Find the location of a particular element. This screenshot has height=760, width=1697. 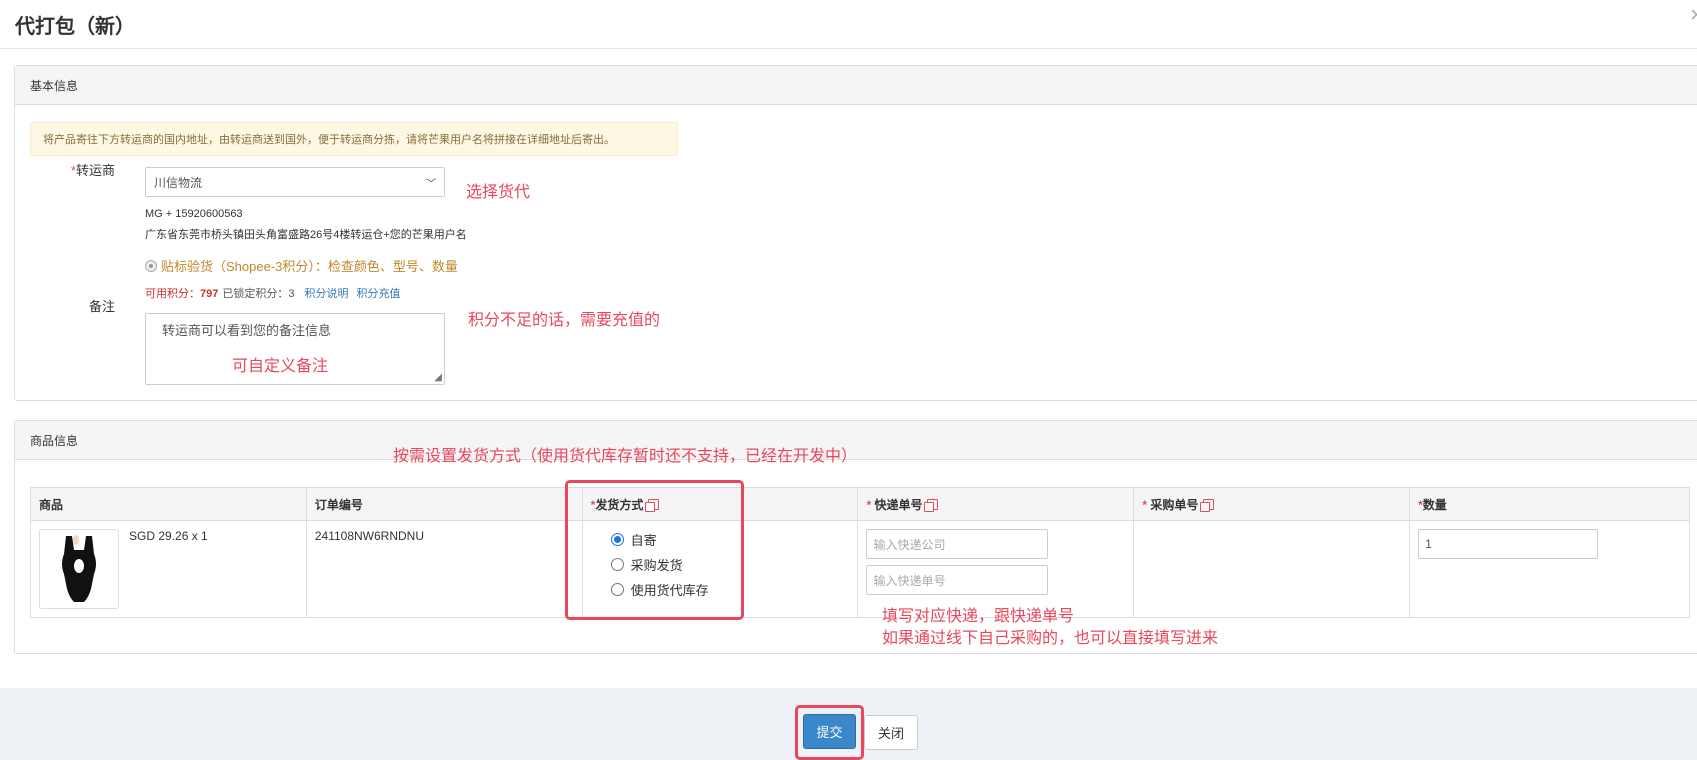

service-option: 贴标验货（Shopee-3积分）：检查颜色、型号、数量 is located at coordinates (301, 265).